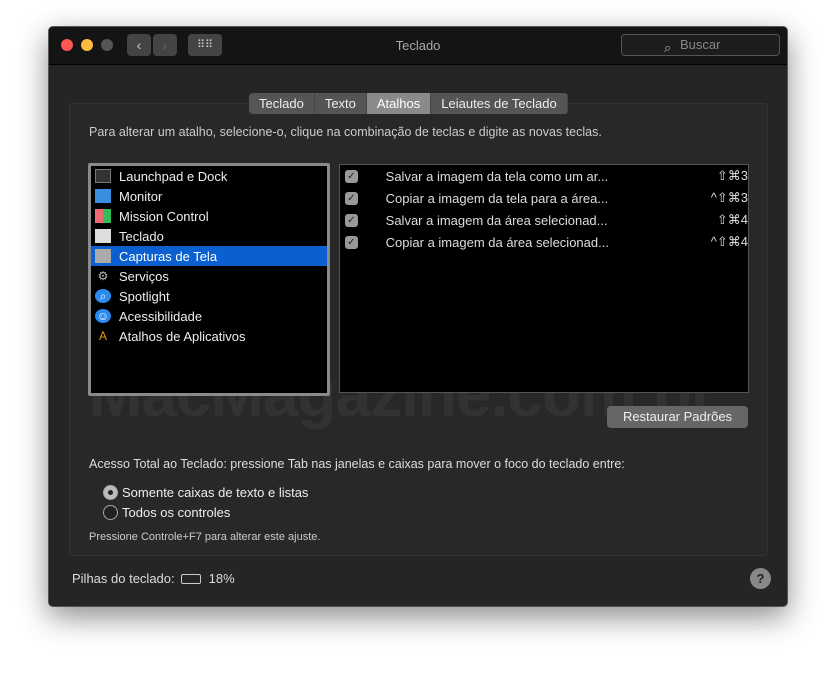  Describe the element at coordinates (499, 103) in the screenshot. I see `tab-leiautes: Leiautes de Teclado` at that location.